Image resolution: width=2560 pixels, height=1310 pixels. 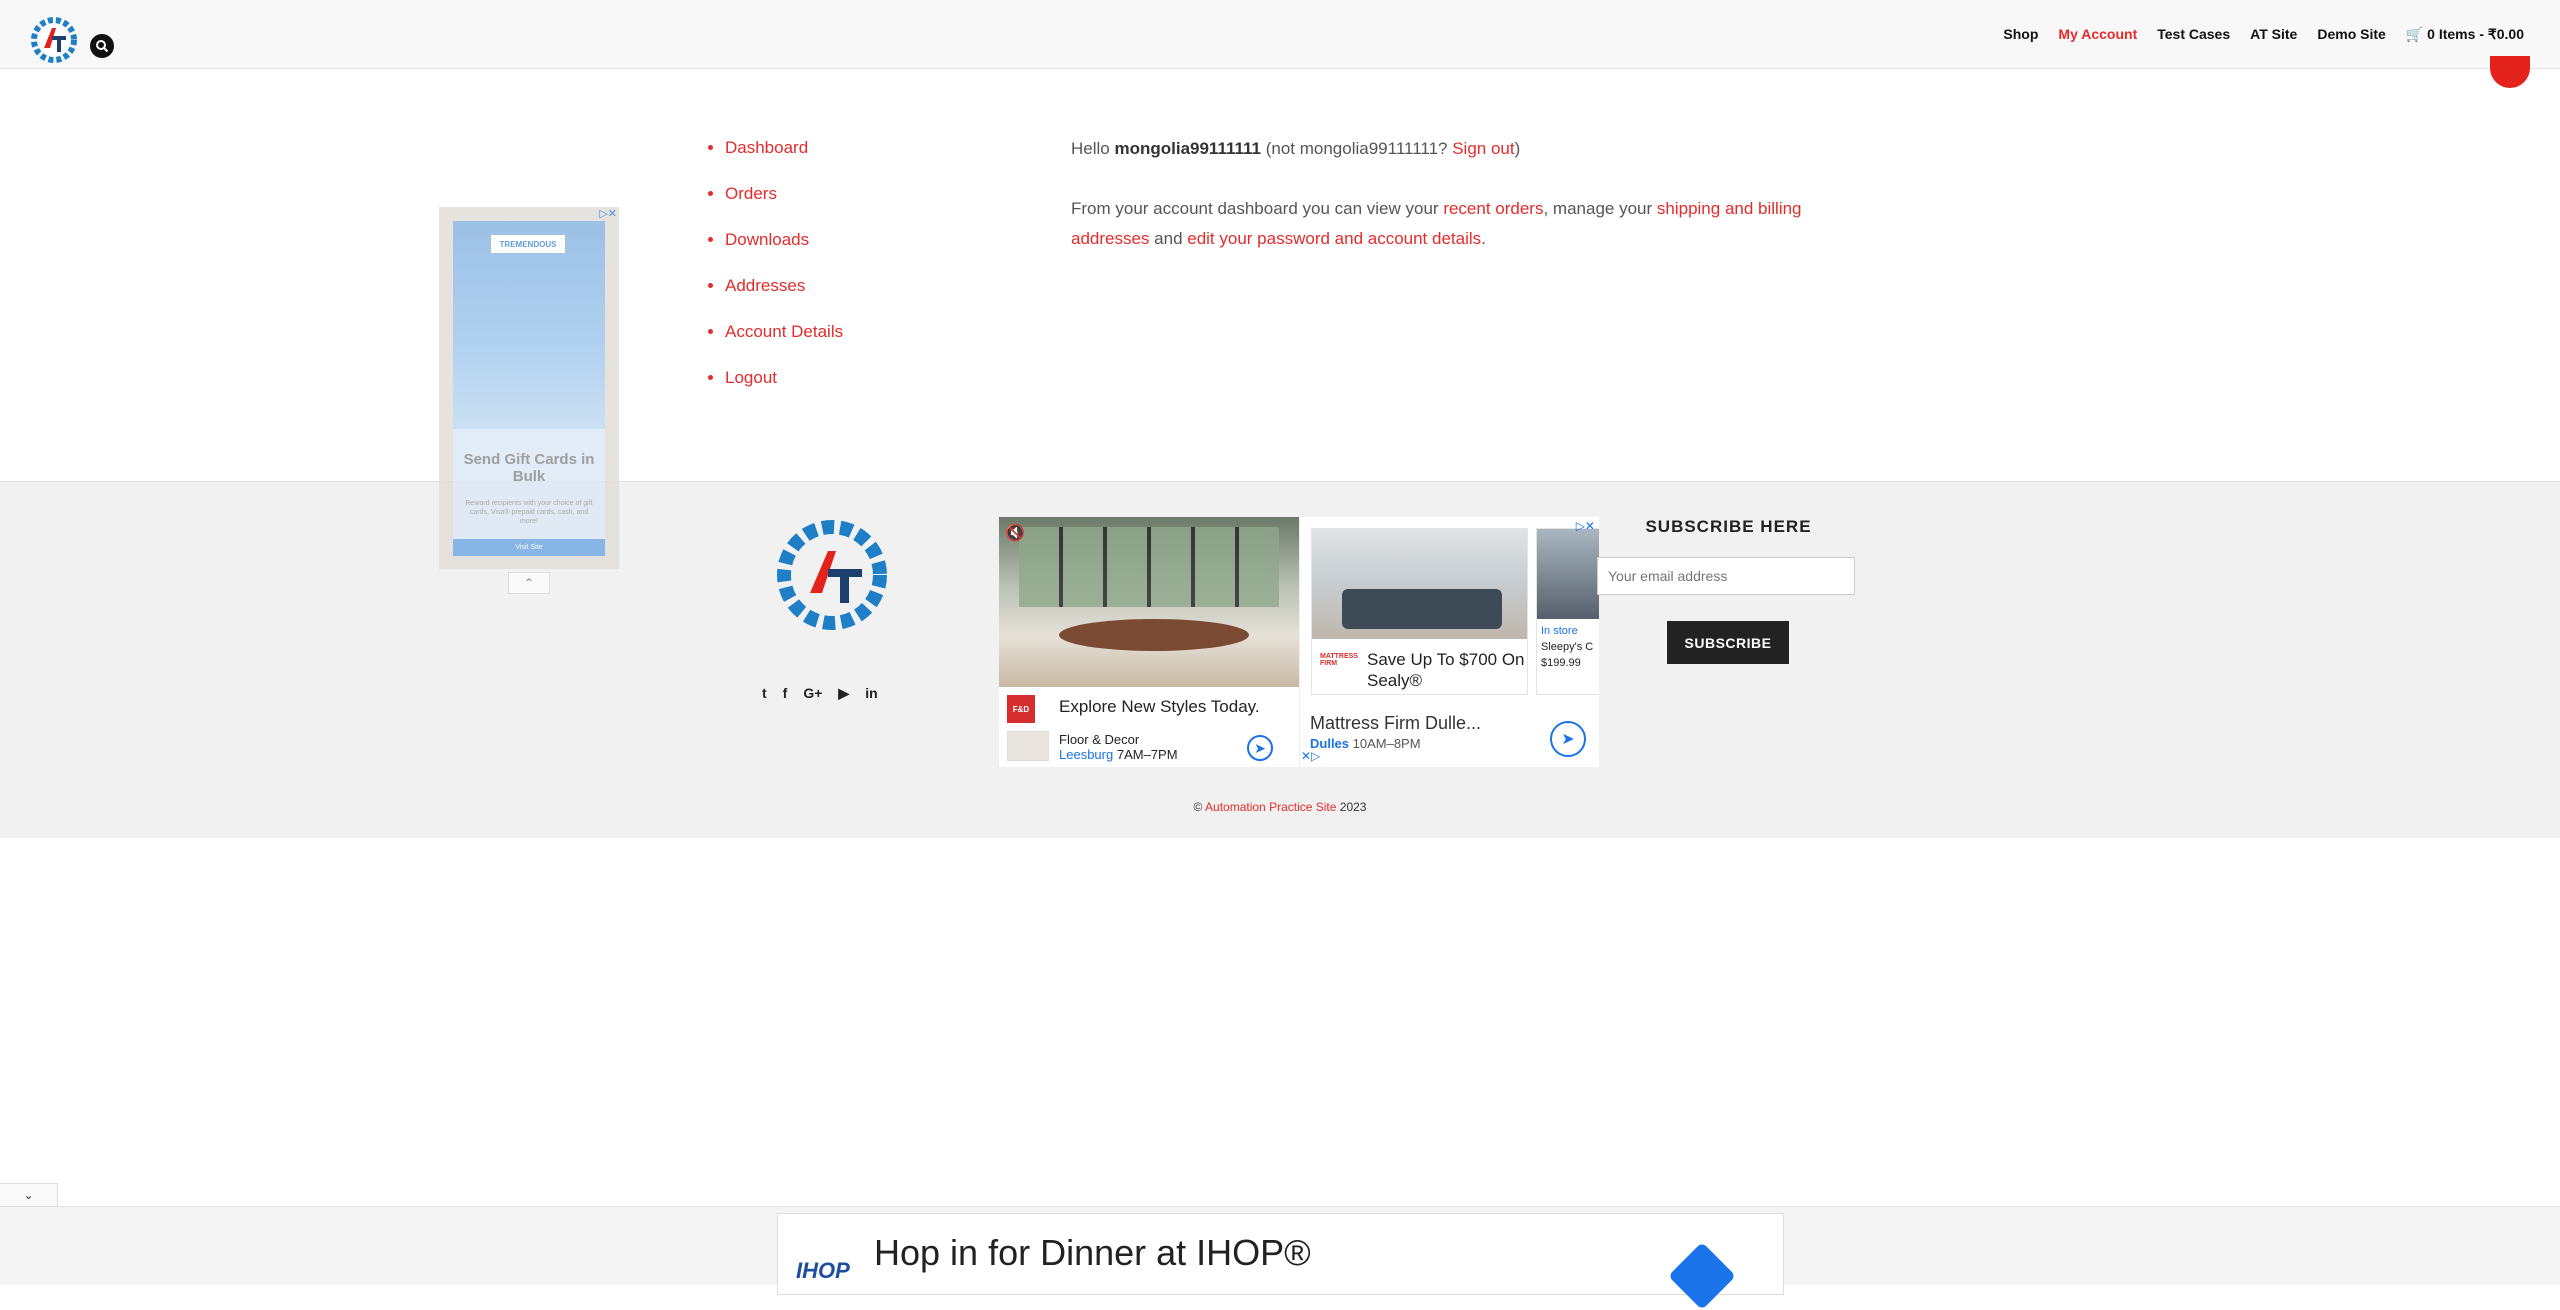 I want to click on ad-product-card: MATTRESS FIRM Save Up To $700 On Sealy®, so click(x=1419, y=611).